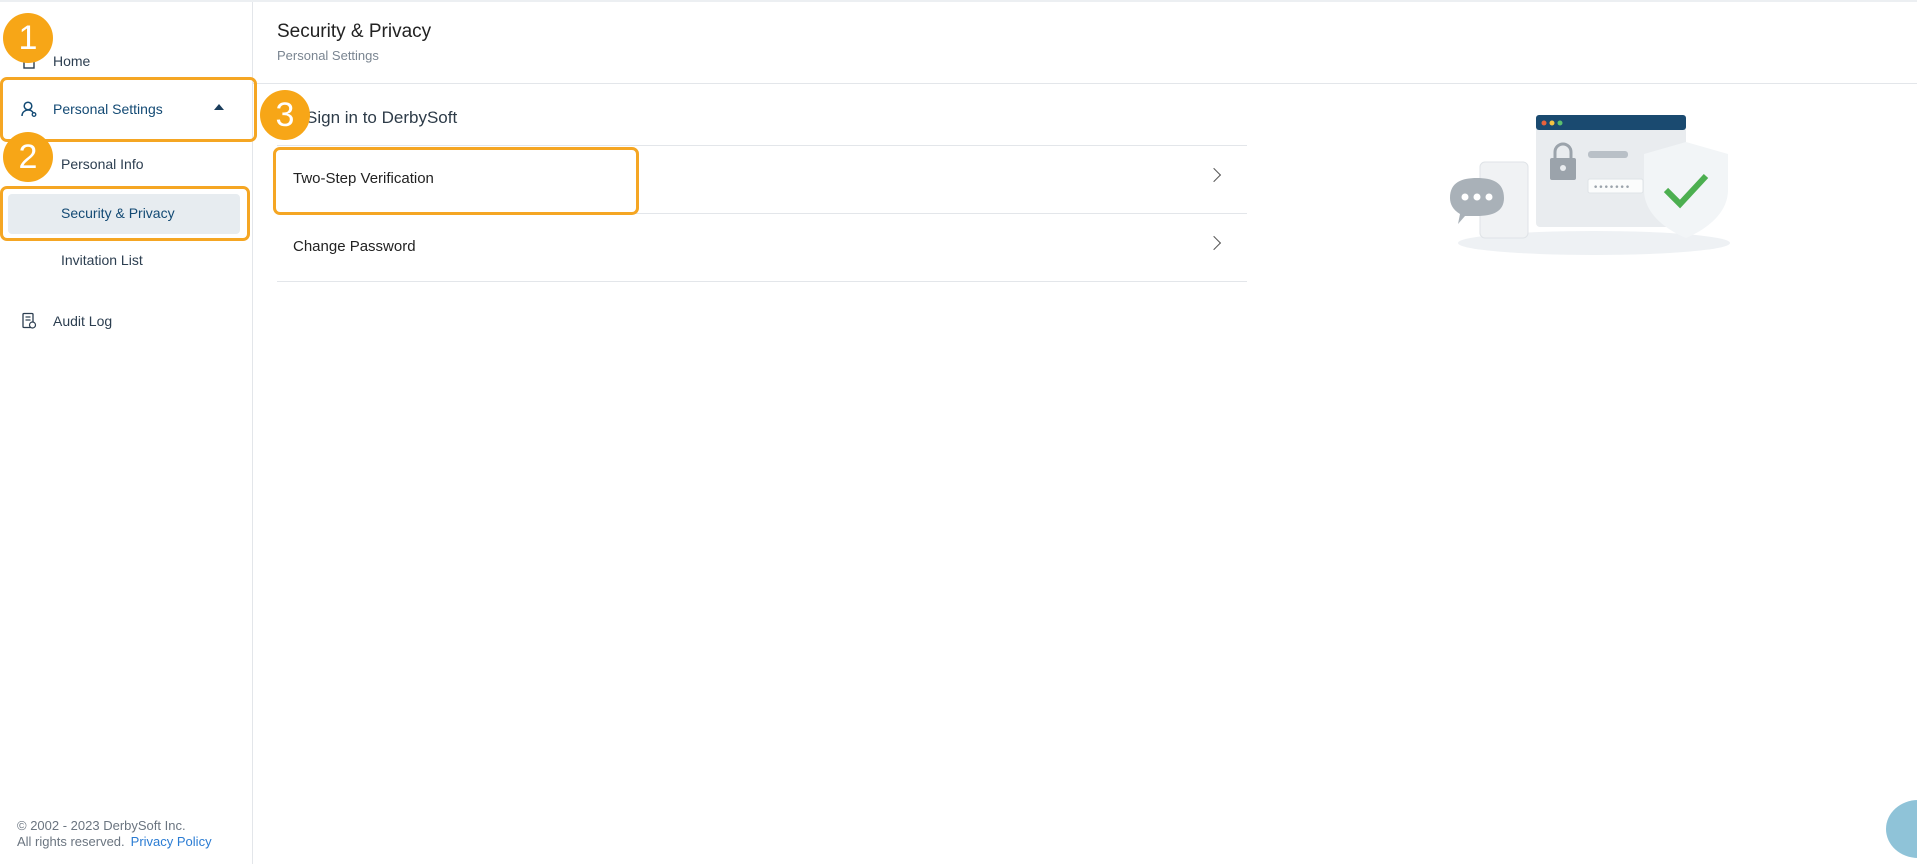 Image resolution: width=1917 pixels, height=866 pixels. I want to click on sidebar-subitem-label: Security & Privacy, so click(118, 213).